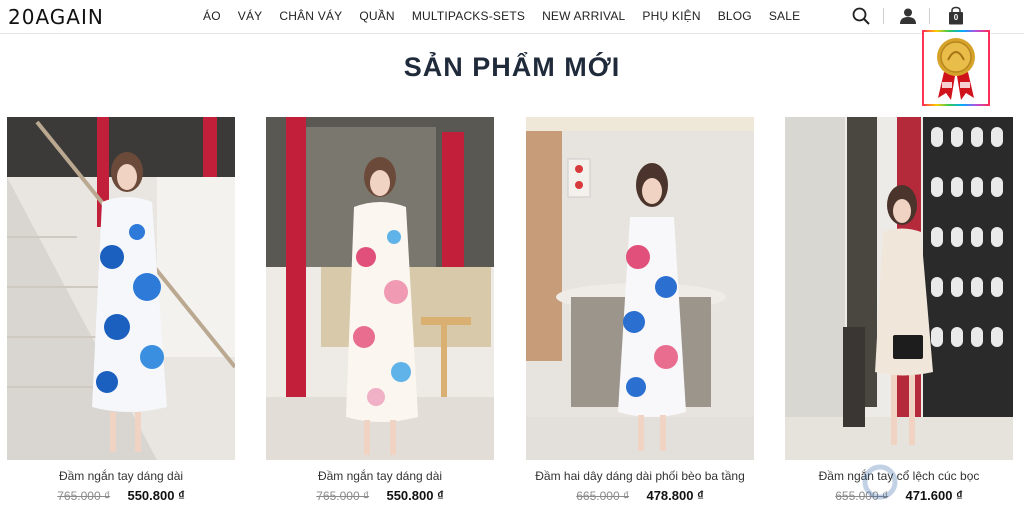  What do you see at coordinates (675, 495) in the screenshot?
I see `sale-price: 478.800 ₫` at bounding box center [675, 495].